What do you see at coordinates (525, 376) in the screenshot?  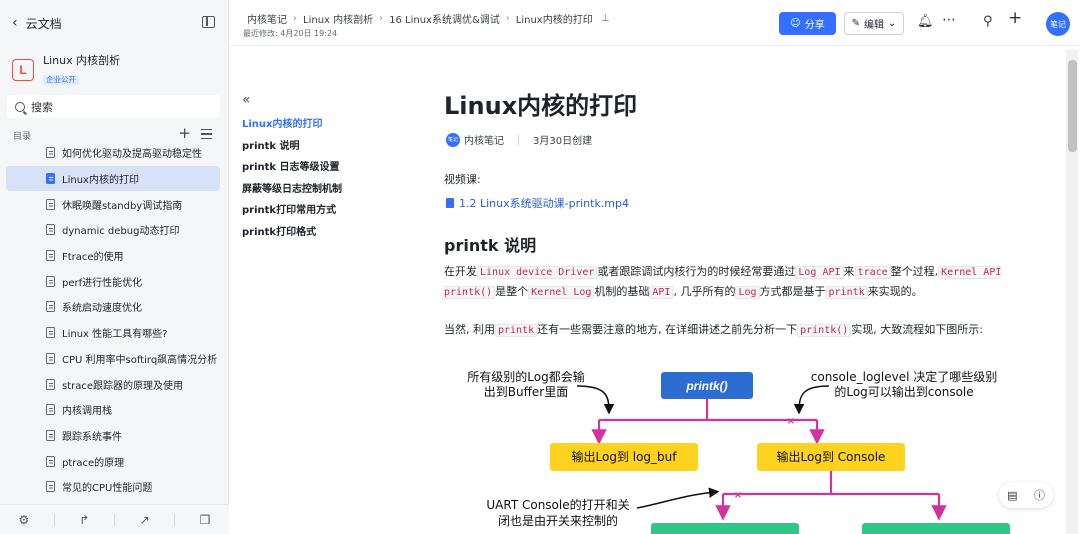 I see `note-left-line1: 所有级别的Log都会输` at bounding box center [525, 376].